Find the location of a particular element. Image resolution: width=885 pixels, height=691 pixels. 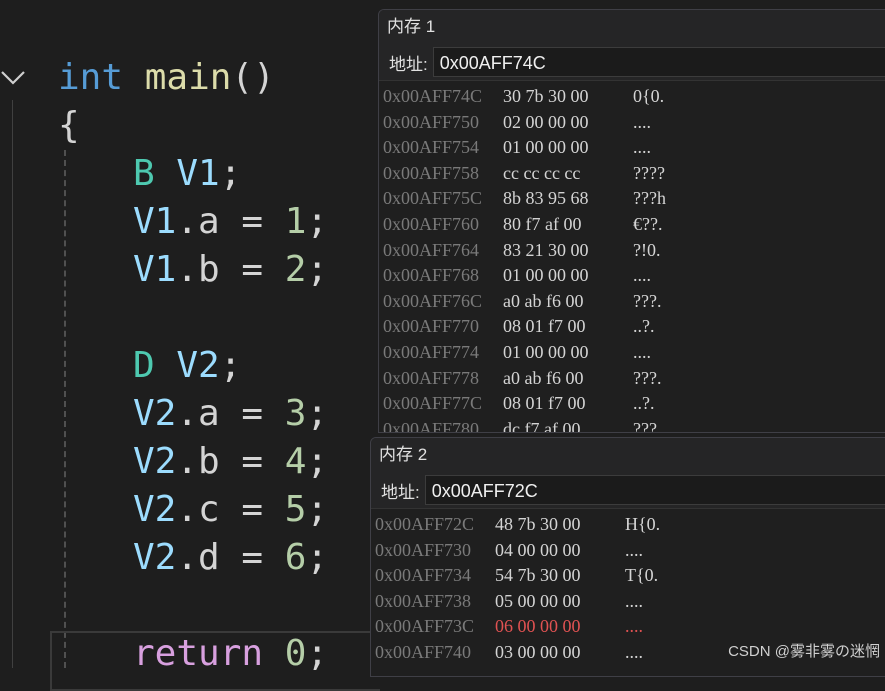

memory-bytes: cc cc cc cc is located at coordinates (542, 172).